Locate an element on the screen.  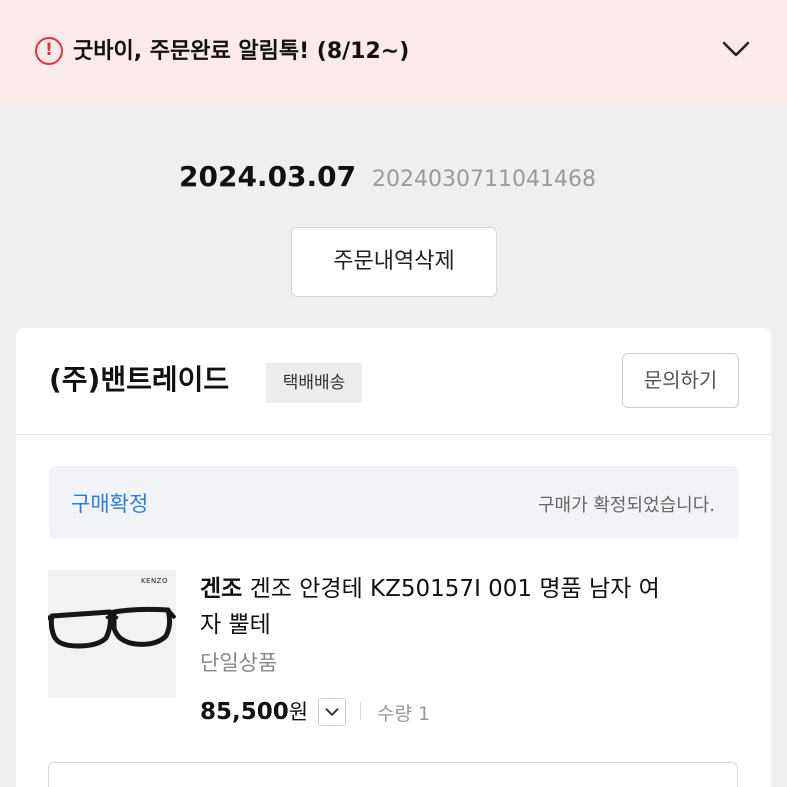
product-quantity: 수량 1 is located at coordinates (404, 714).